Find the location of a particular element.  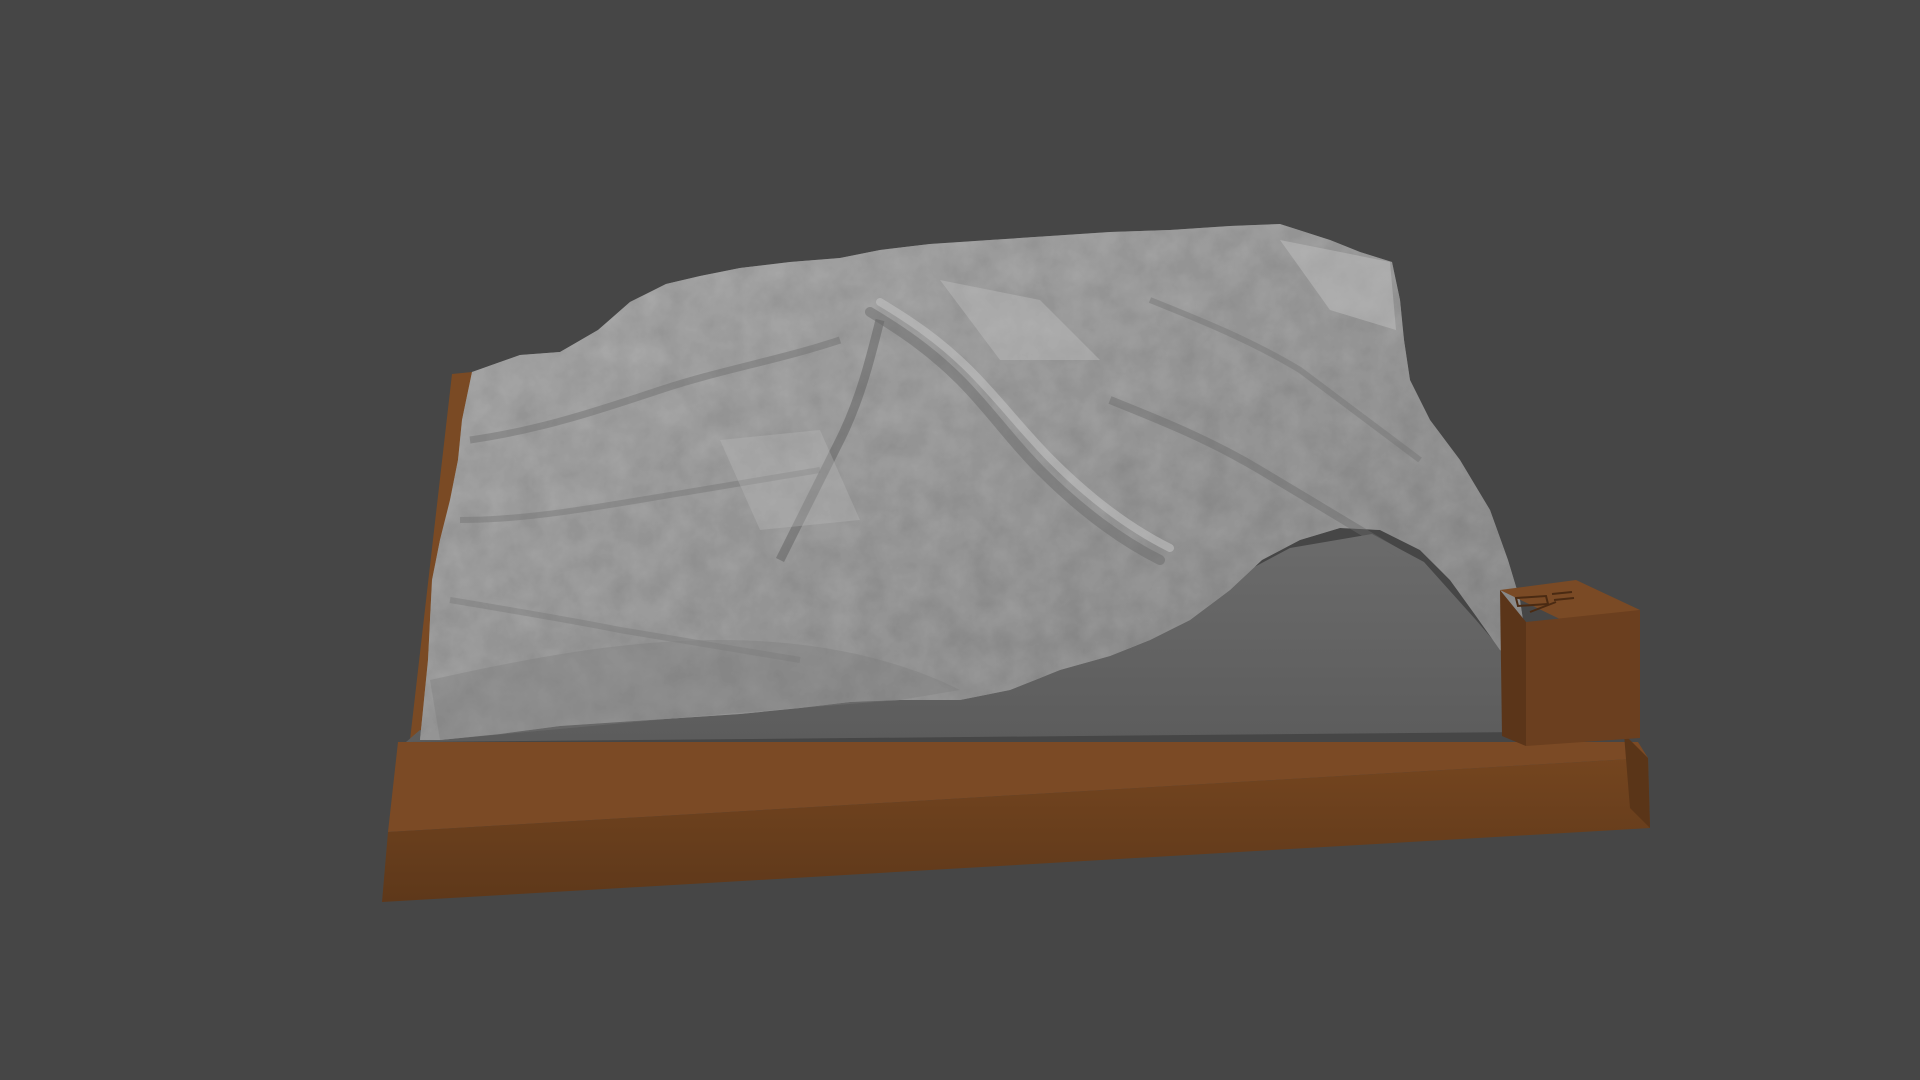

plaque-front is located at coordinates (1583, 678).